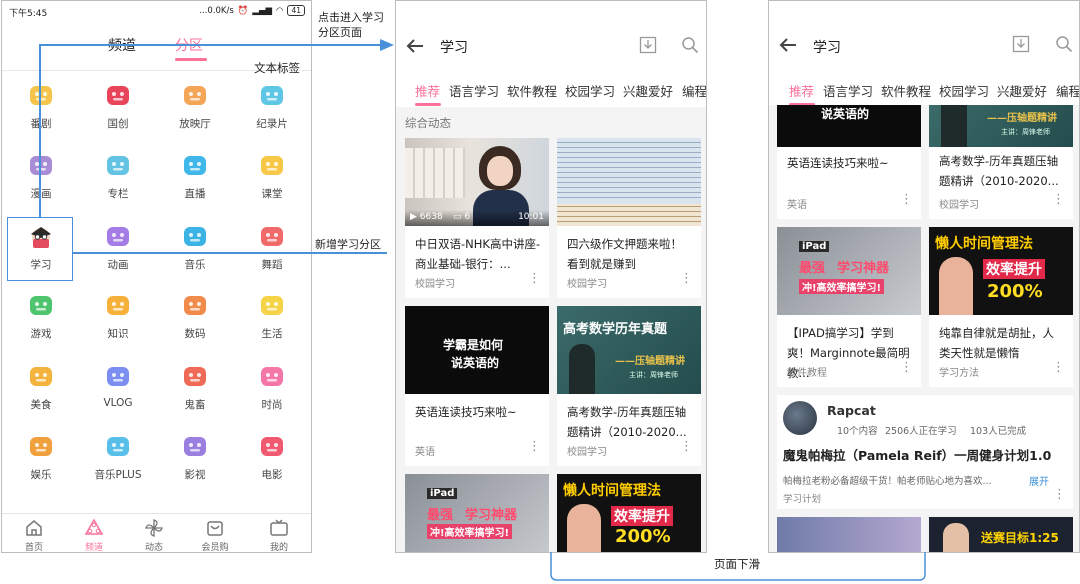  Describe the element at coordinates (348, 244) in the screenshot. I see `annotation-new-partition: 新增学习分区` at that location.